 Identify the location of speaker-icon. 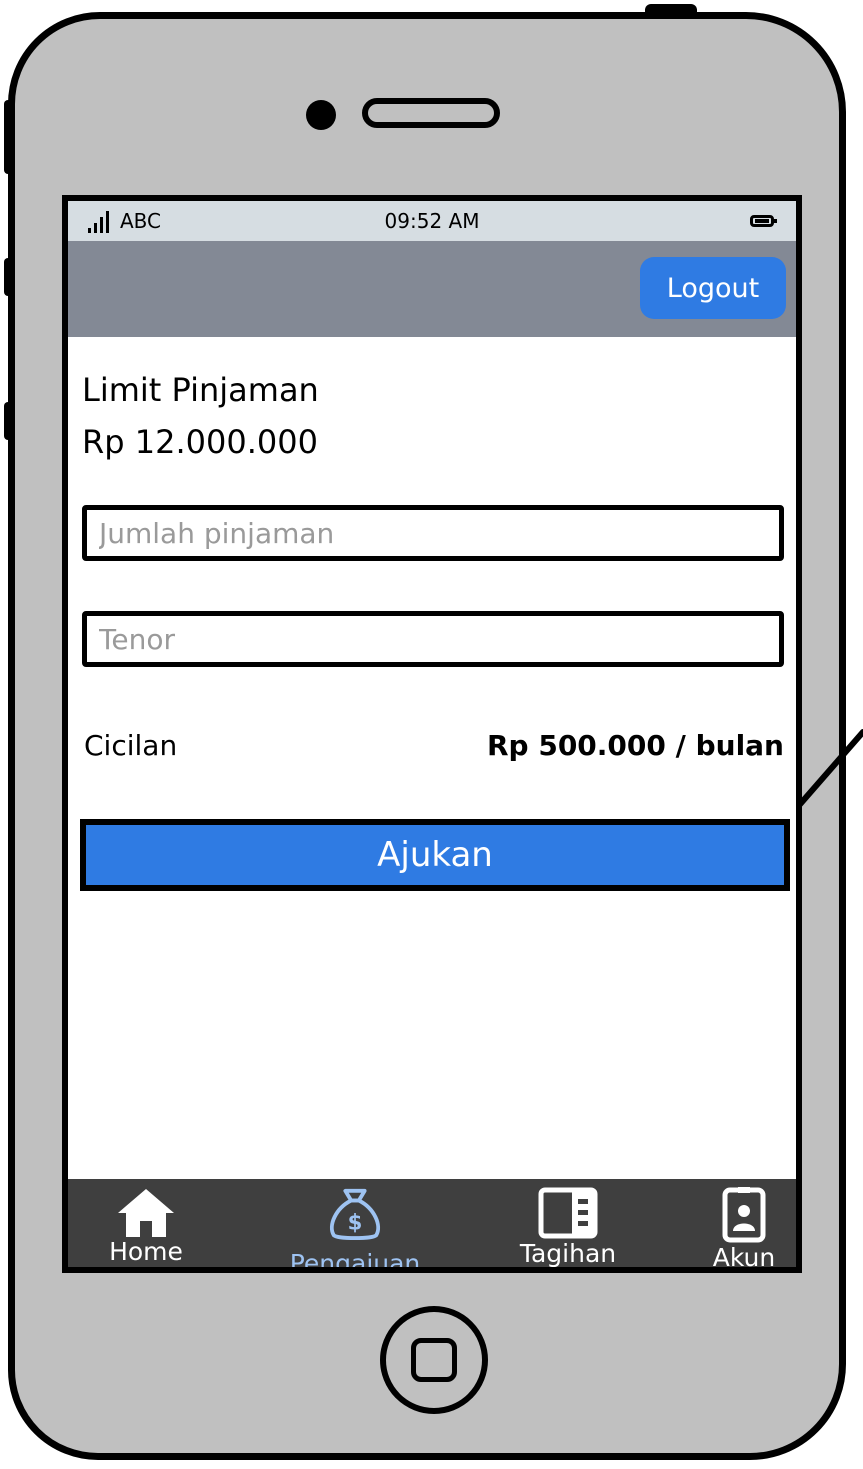
(431, 113).